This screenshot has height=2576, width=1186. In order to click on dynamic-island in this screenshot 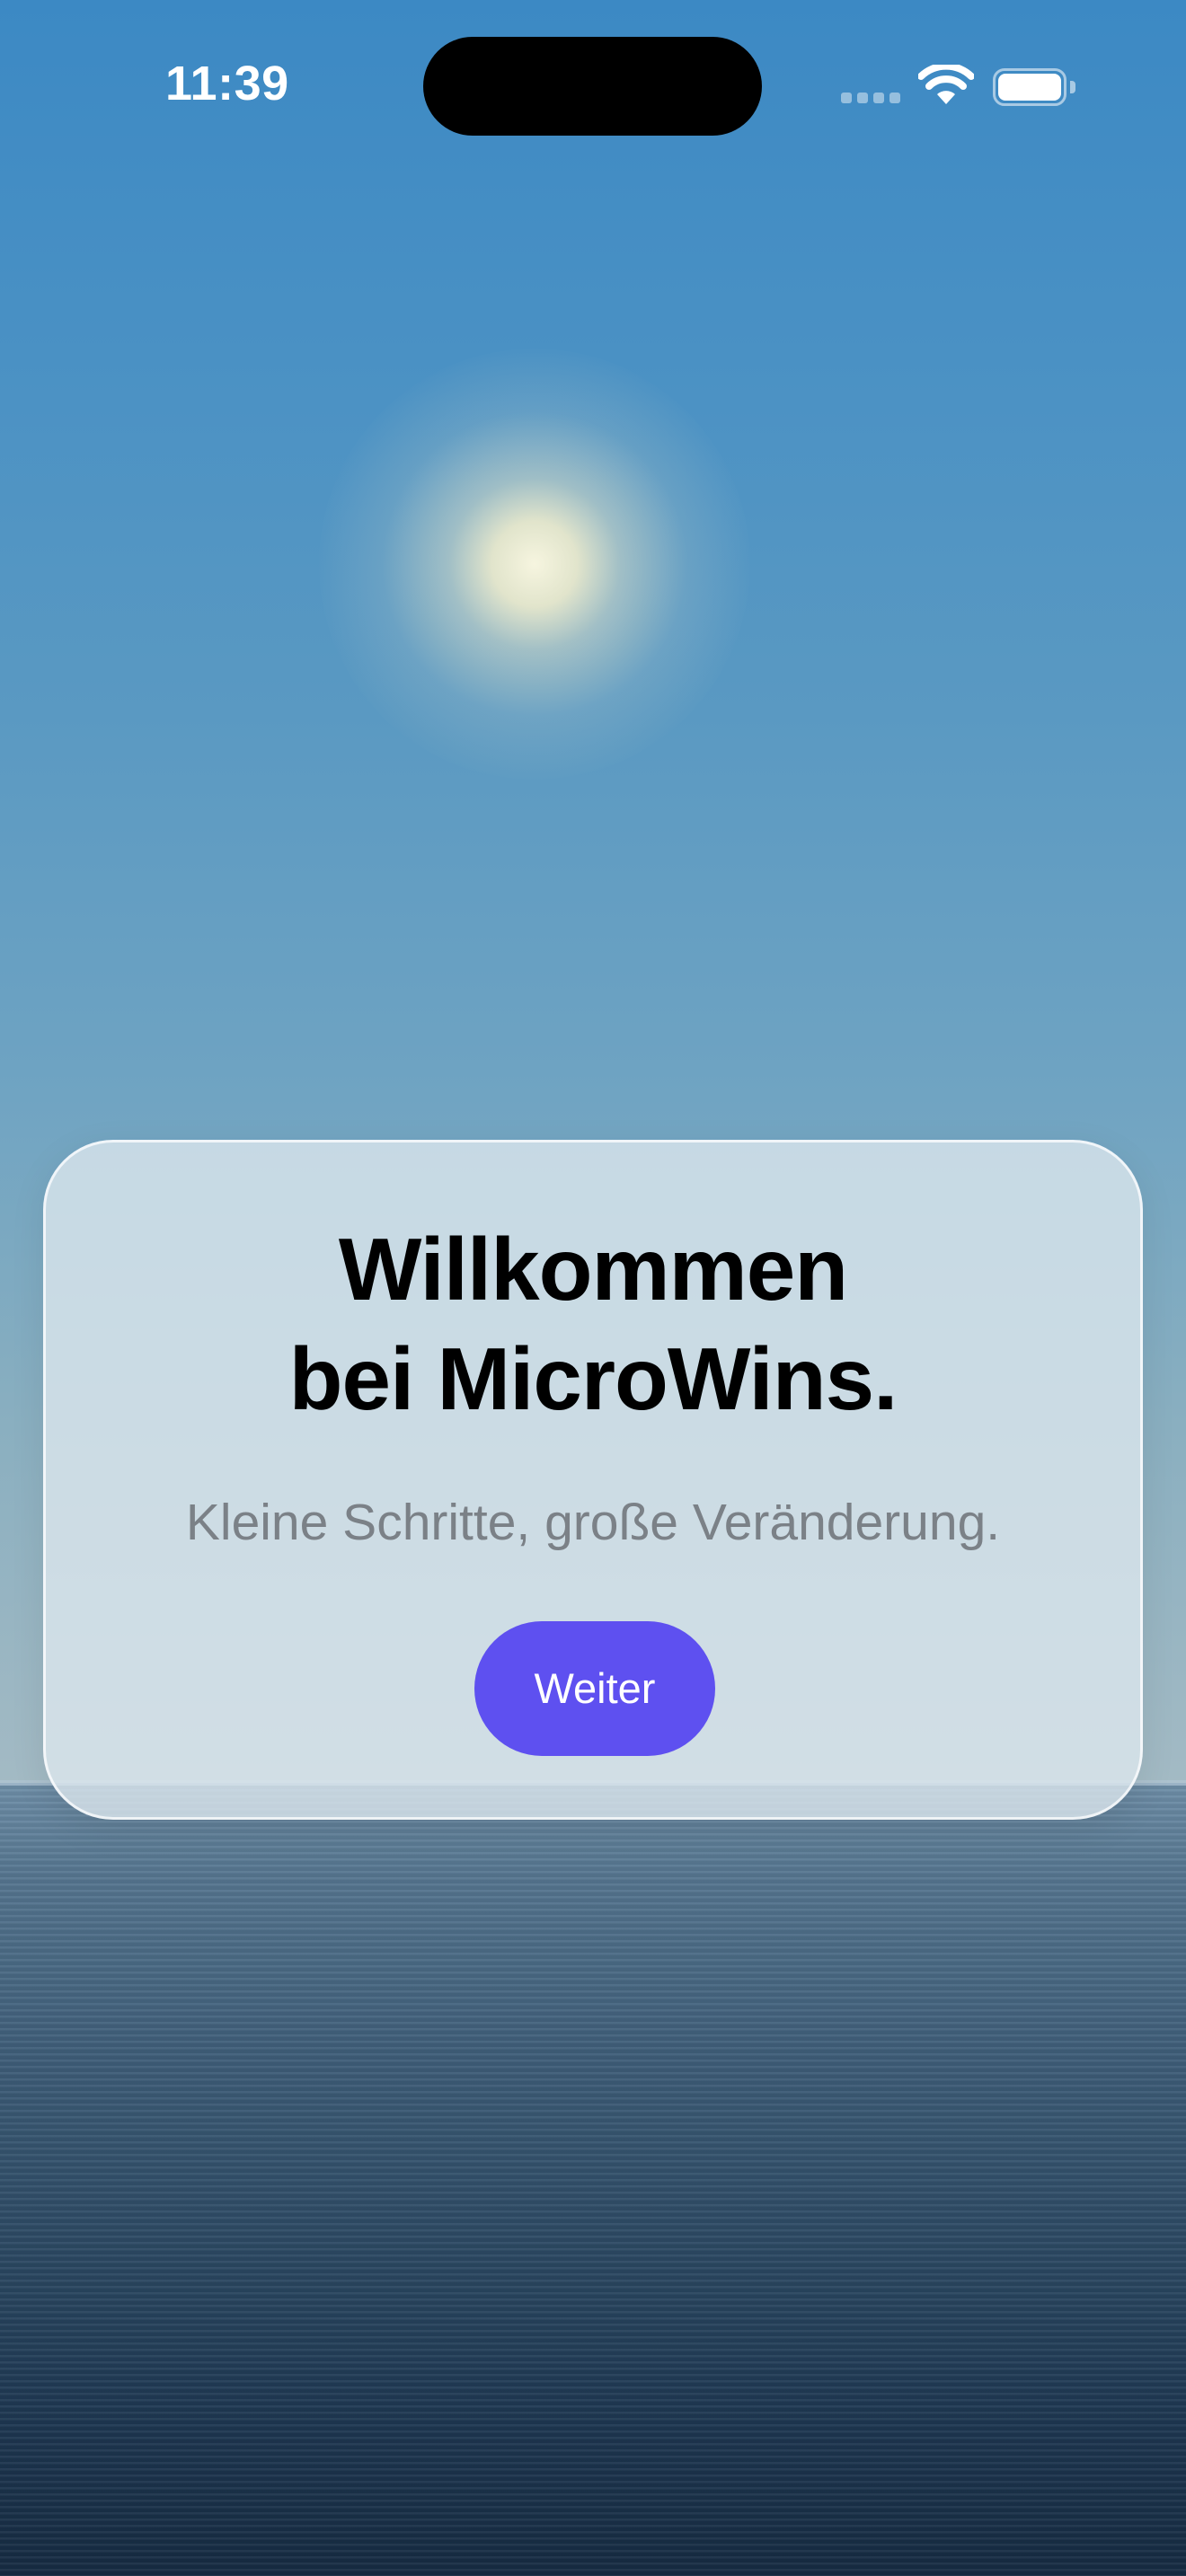, I will do `click(592, 86)`.